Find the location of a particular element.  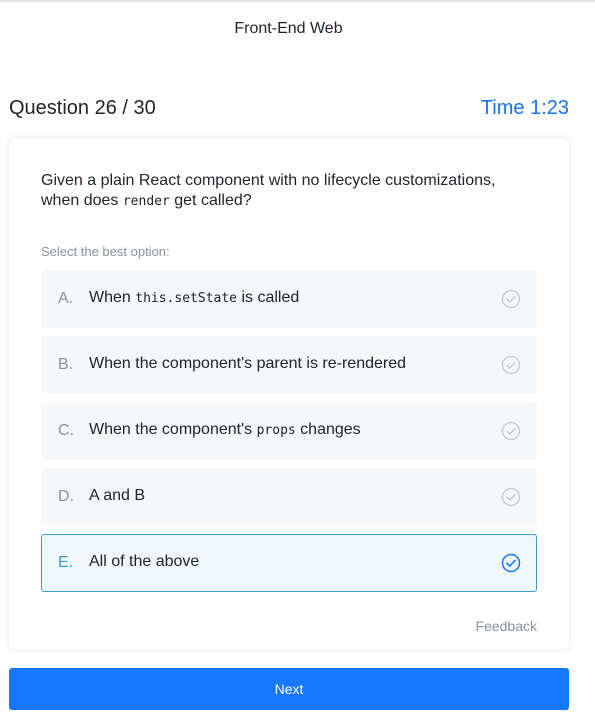

question-text-end: get called? is located at coordinates (210, 200).